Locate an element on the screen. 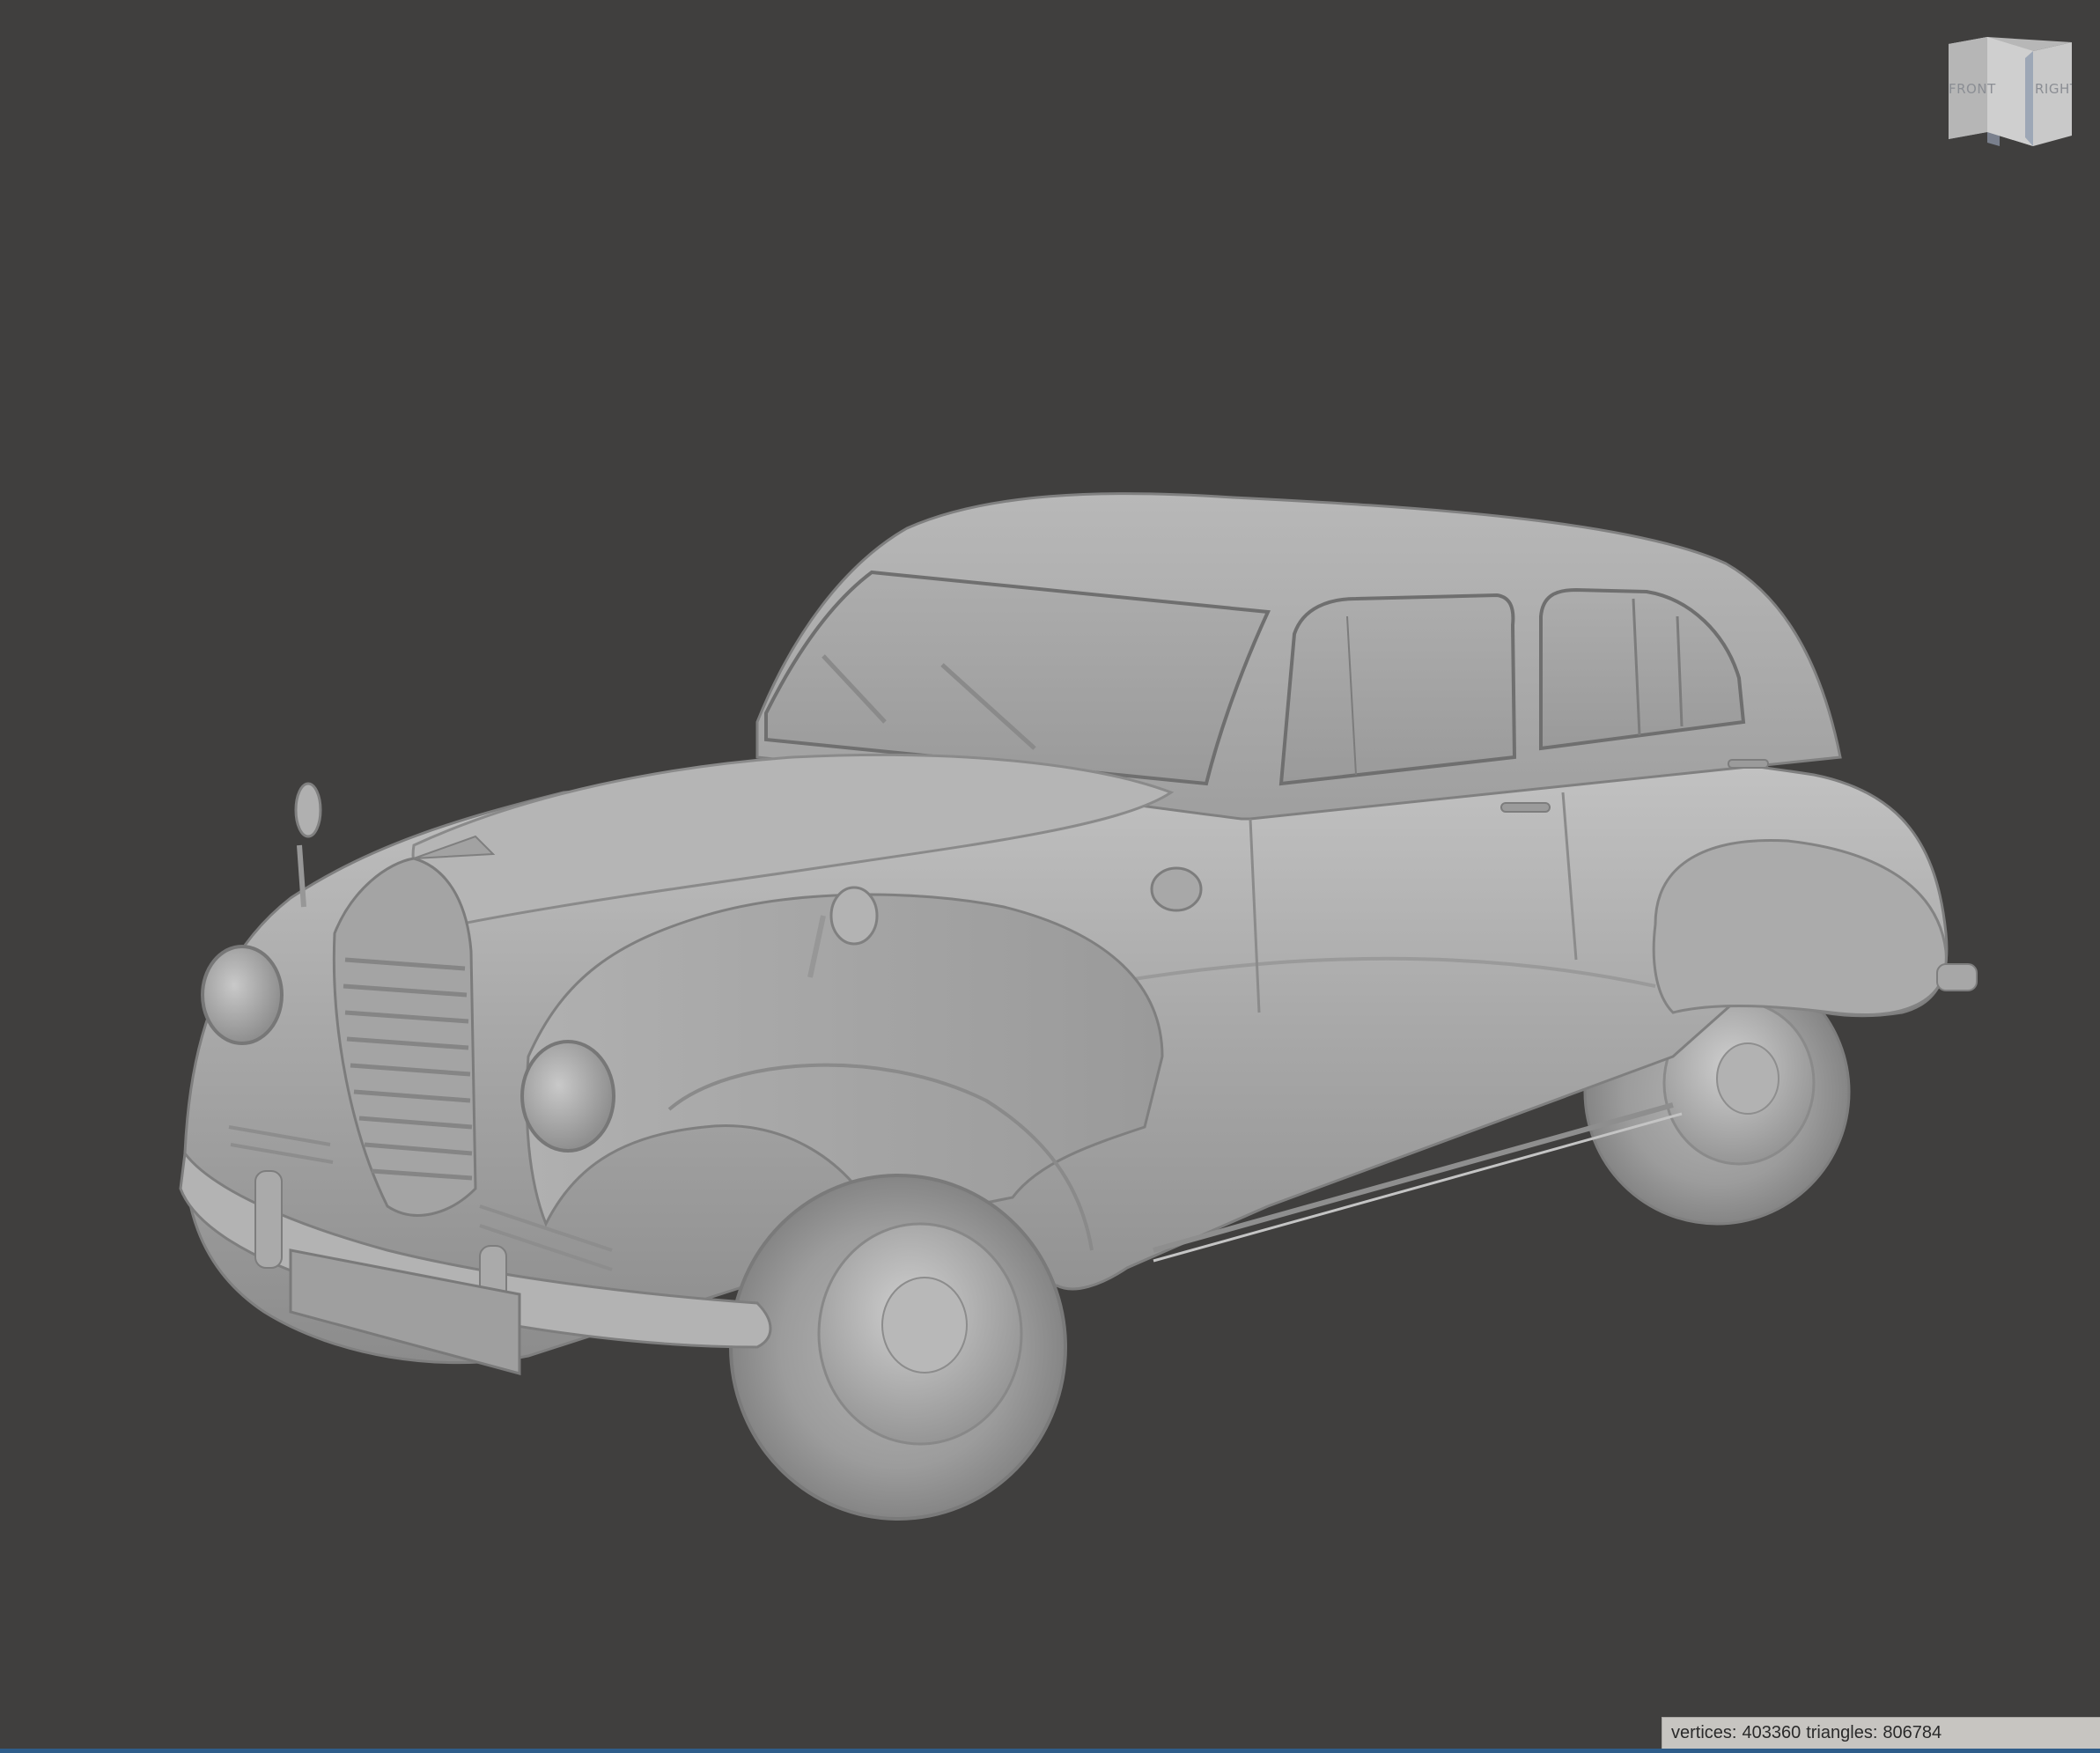  view-cube: FRONT RIGHT is located at coordinates (2007, 90).